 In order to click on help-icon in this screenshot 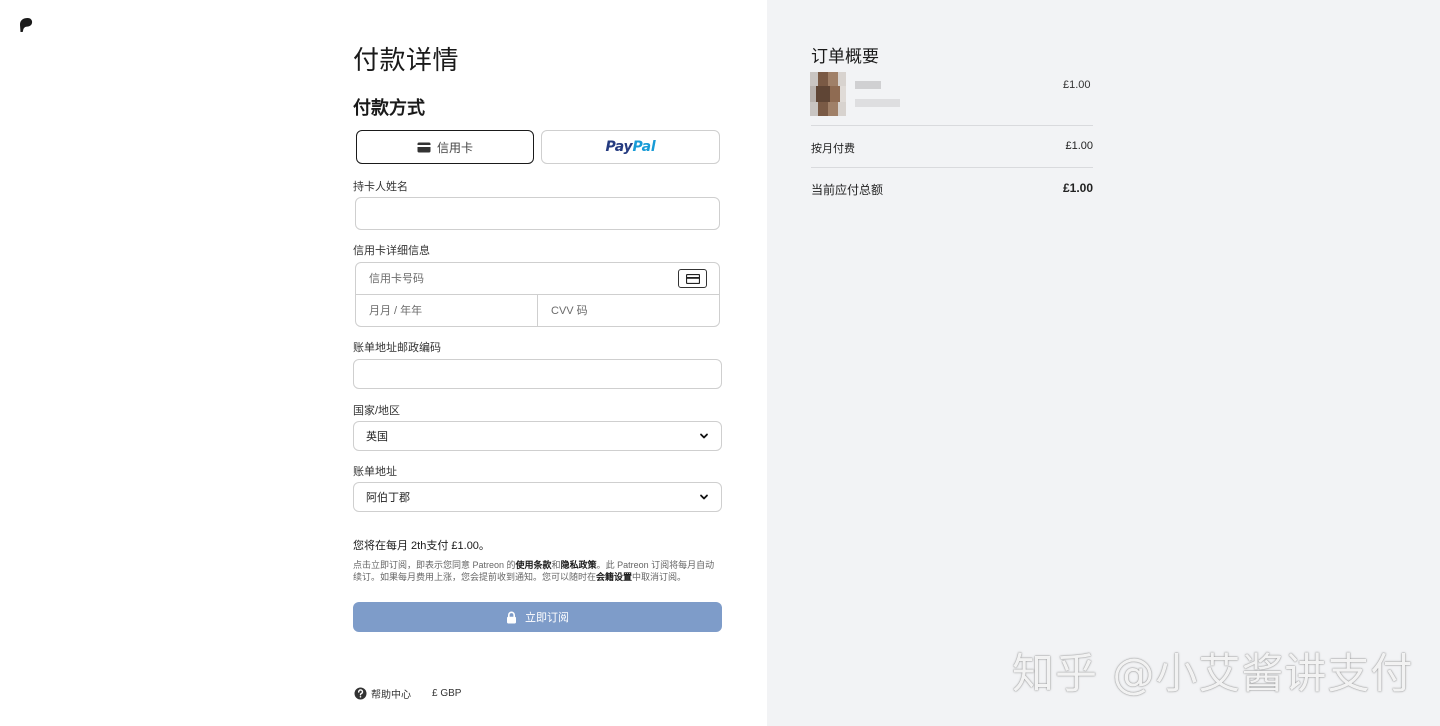, I will do `click(360, 693)`.